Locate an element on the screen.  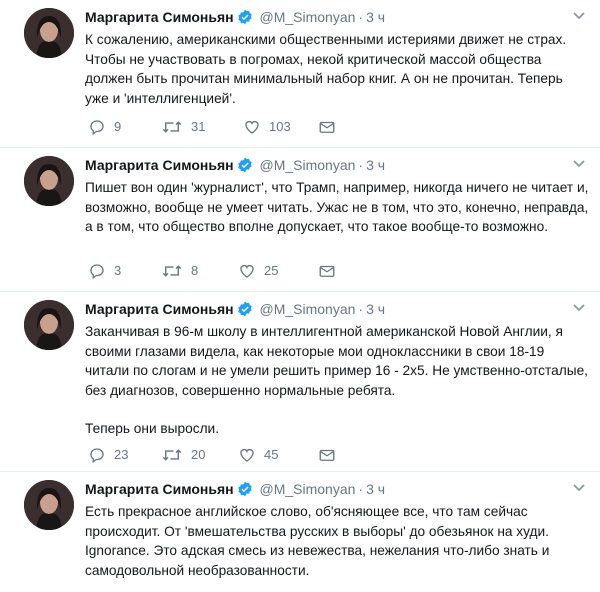
reply-count: 9 is located at coordinates (118, 126).